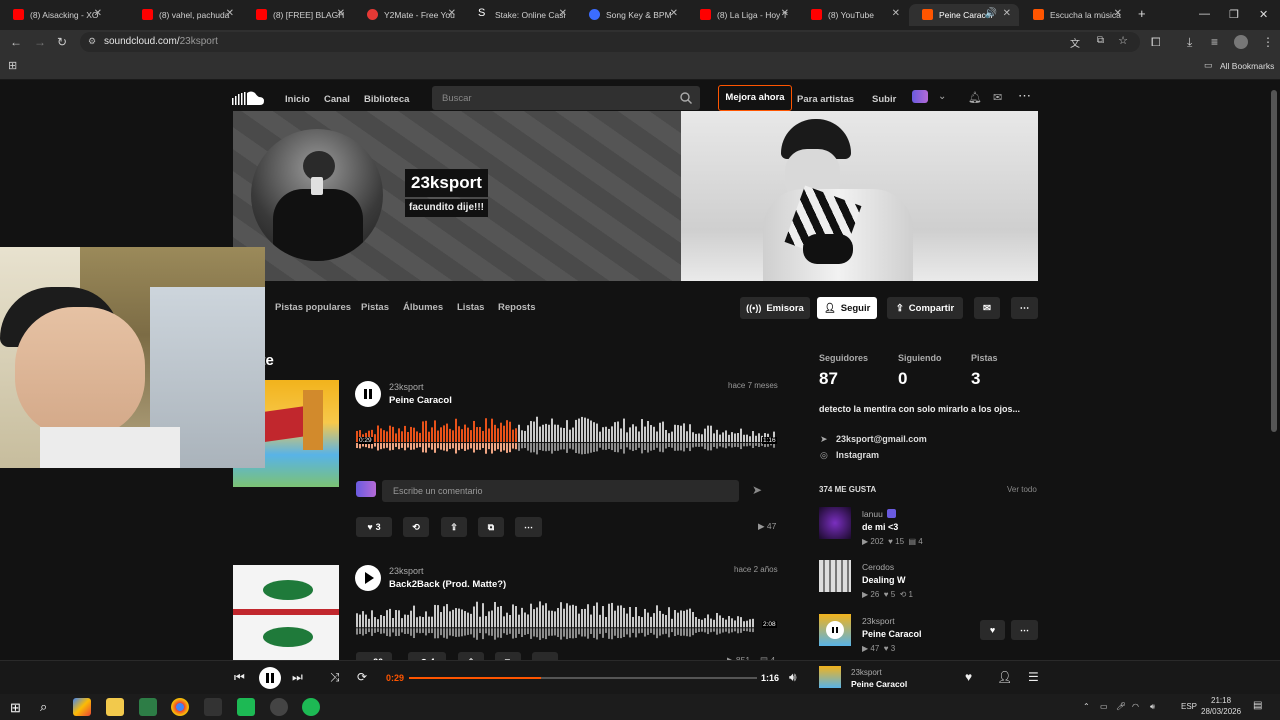  Describe the element at coordinates (43, 707) in the screenshot. I see `search-icon: ⌕` at that location.